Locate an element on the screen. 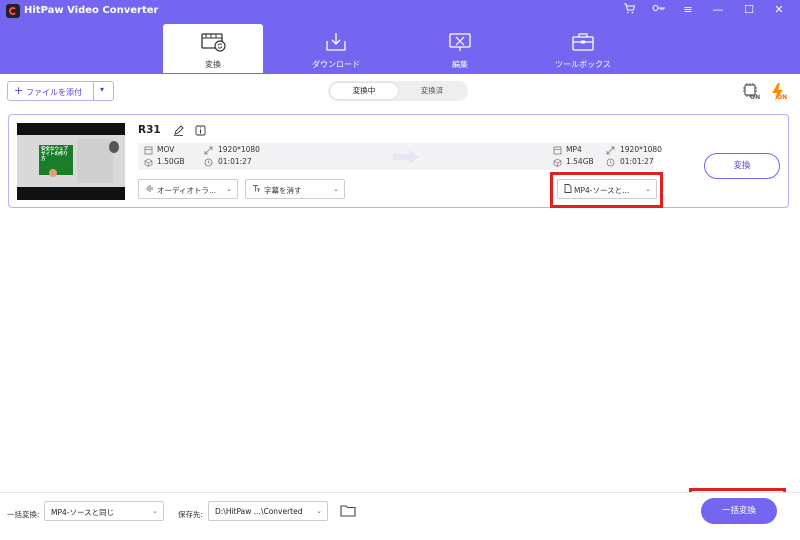 The width and height of the screenshot is (800, 540). tab-download-label: ダウンロード is located at coordinates (336, 64).